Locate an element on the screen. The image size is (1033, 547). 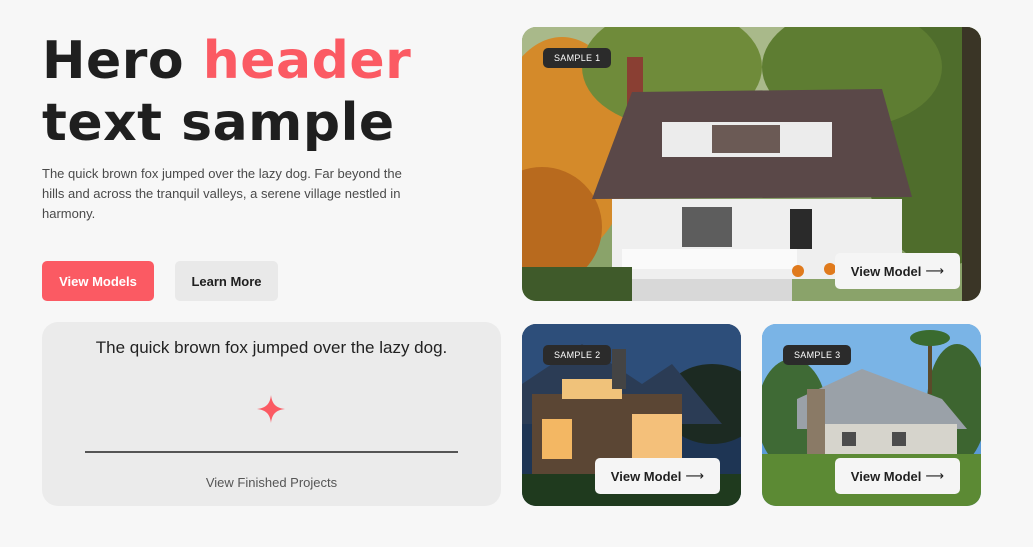
view-model-button-1: View Model ⟶ is located at coordinates (897, 271).